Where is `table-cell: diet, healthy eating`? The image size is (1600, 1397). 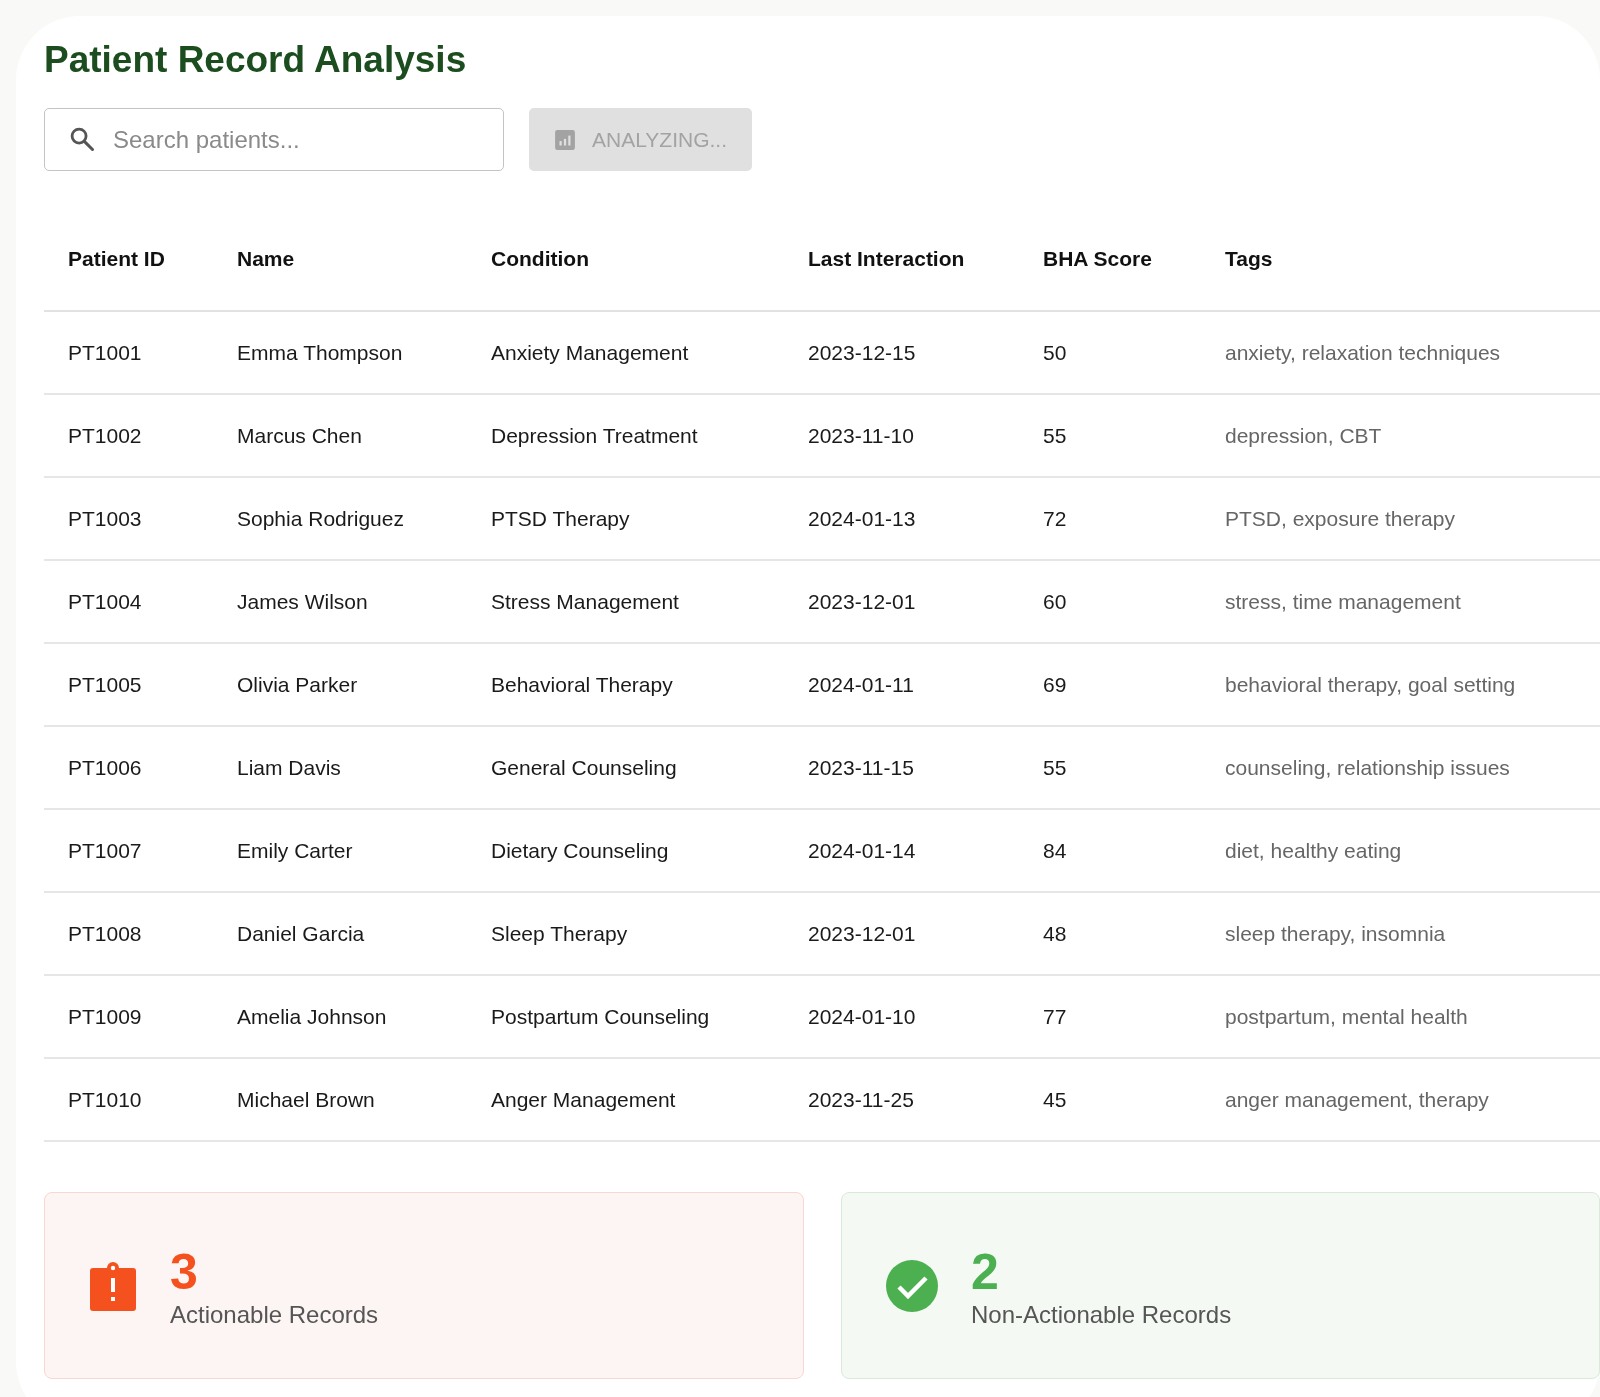
table-cell: diet, healthy eating is located at coordinates (1400, 850).